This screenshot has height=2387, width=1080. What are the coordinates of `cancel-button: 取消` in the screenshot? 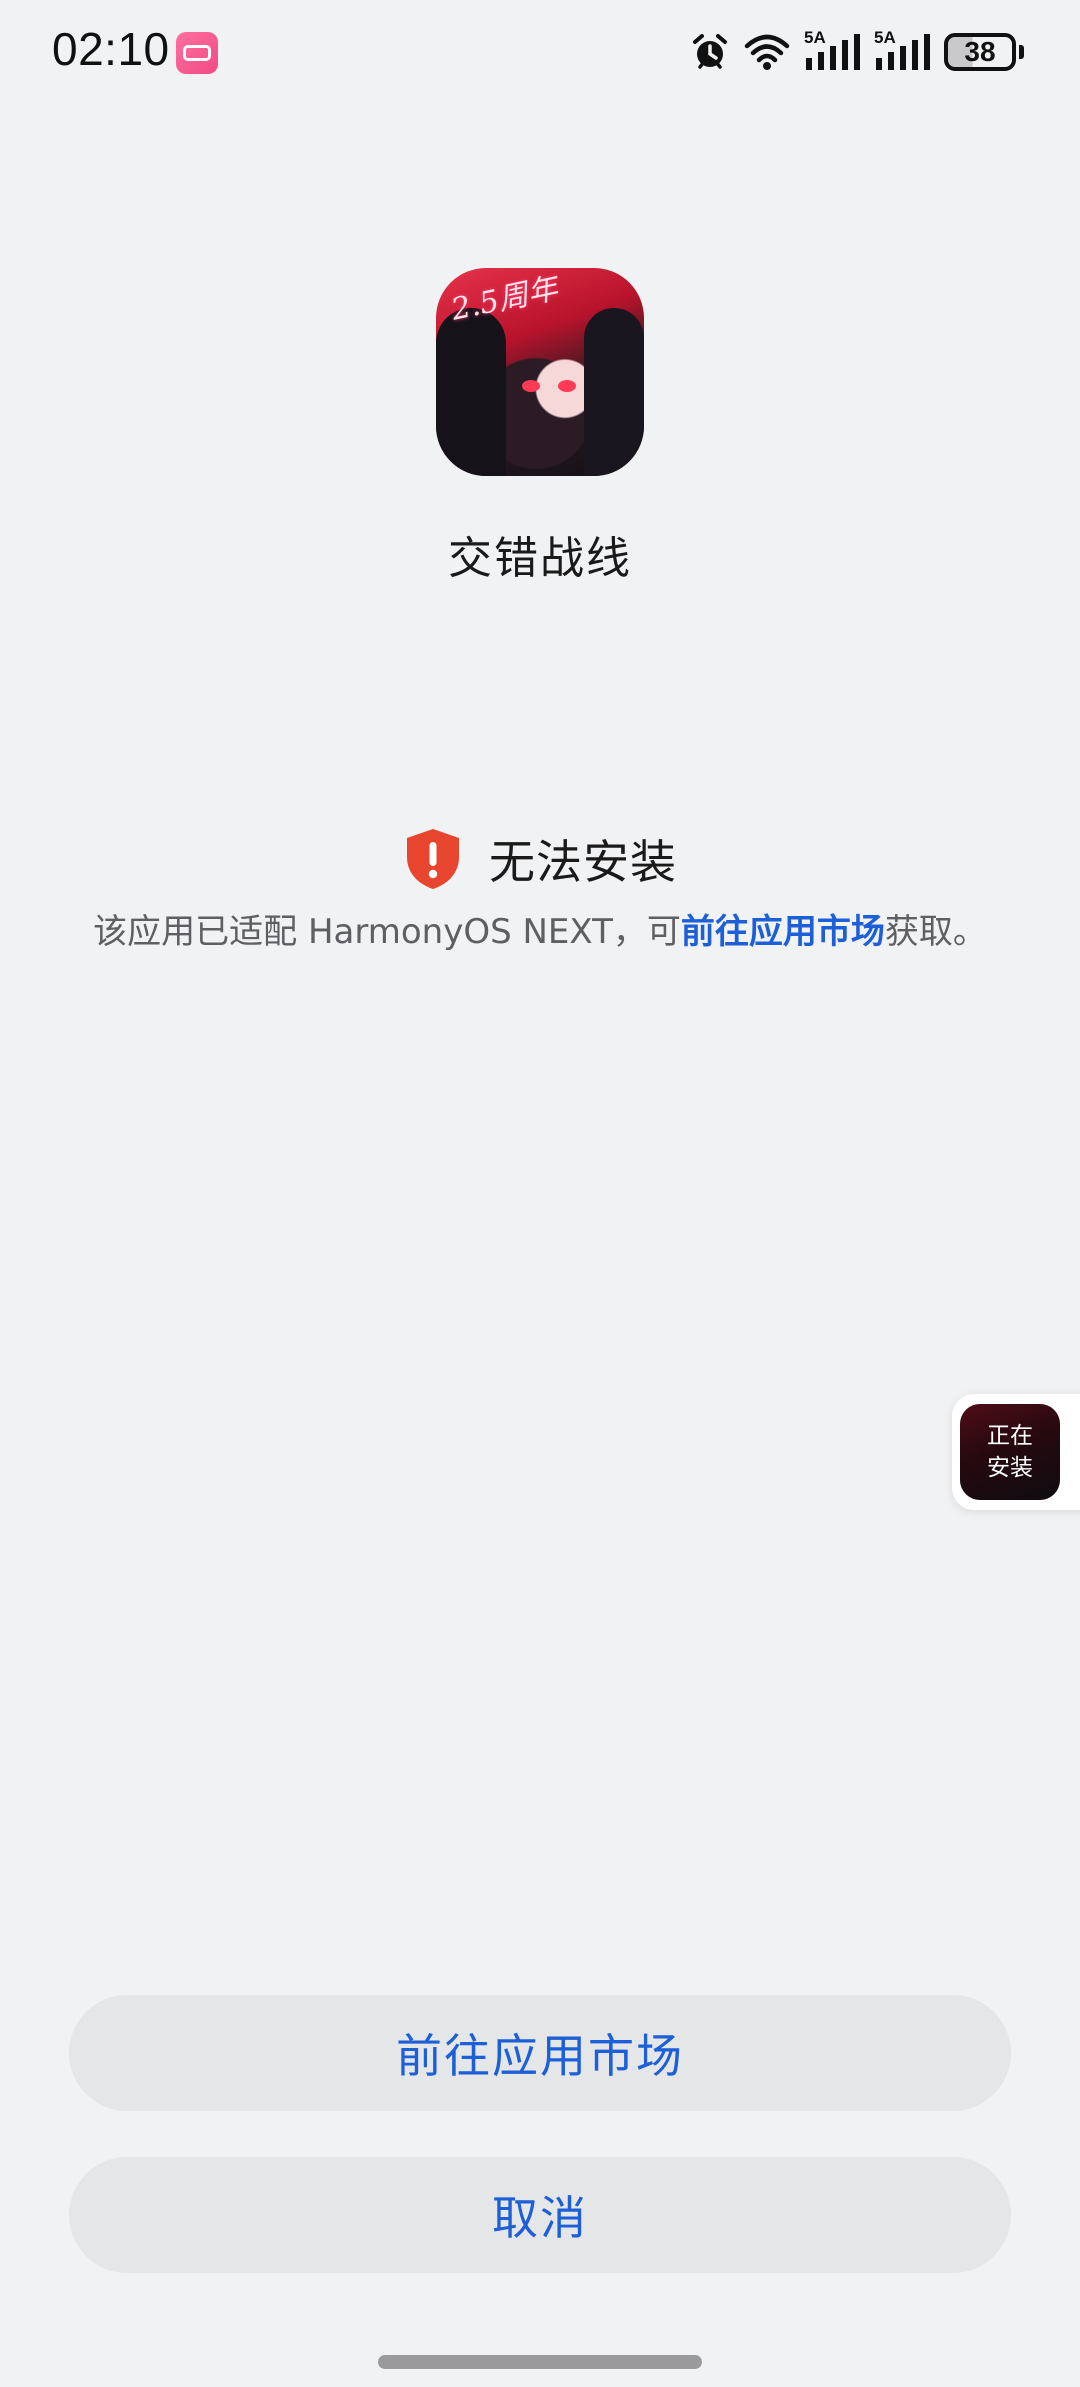 It's located at (540, 2215).